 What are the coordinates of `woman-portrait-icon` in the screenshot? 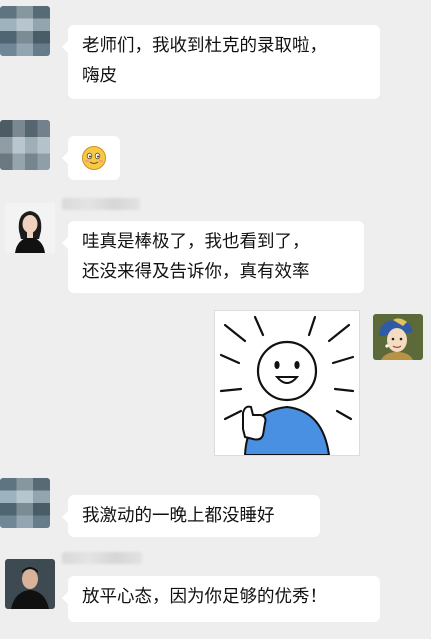 It's located at (30, 228).